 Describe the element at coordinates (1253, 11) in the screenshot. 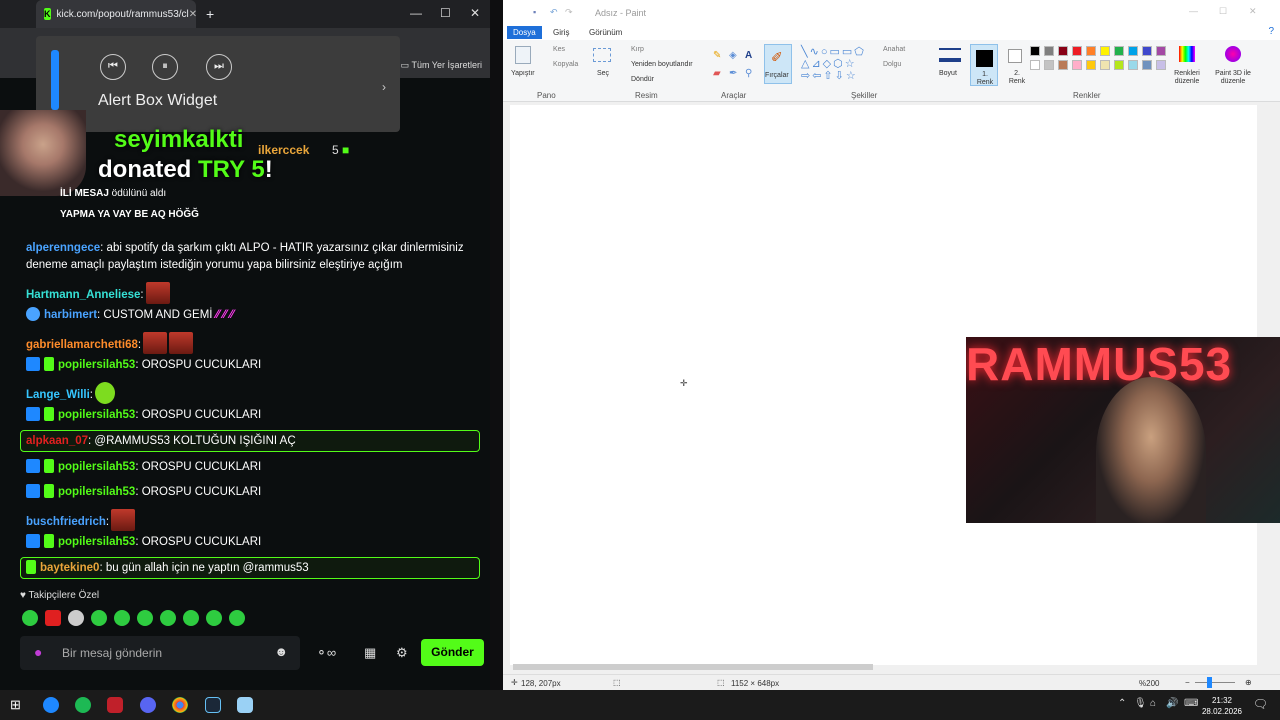

I see `close-window-button: ✕` at that location.